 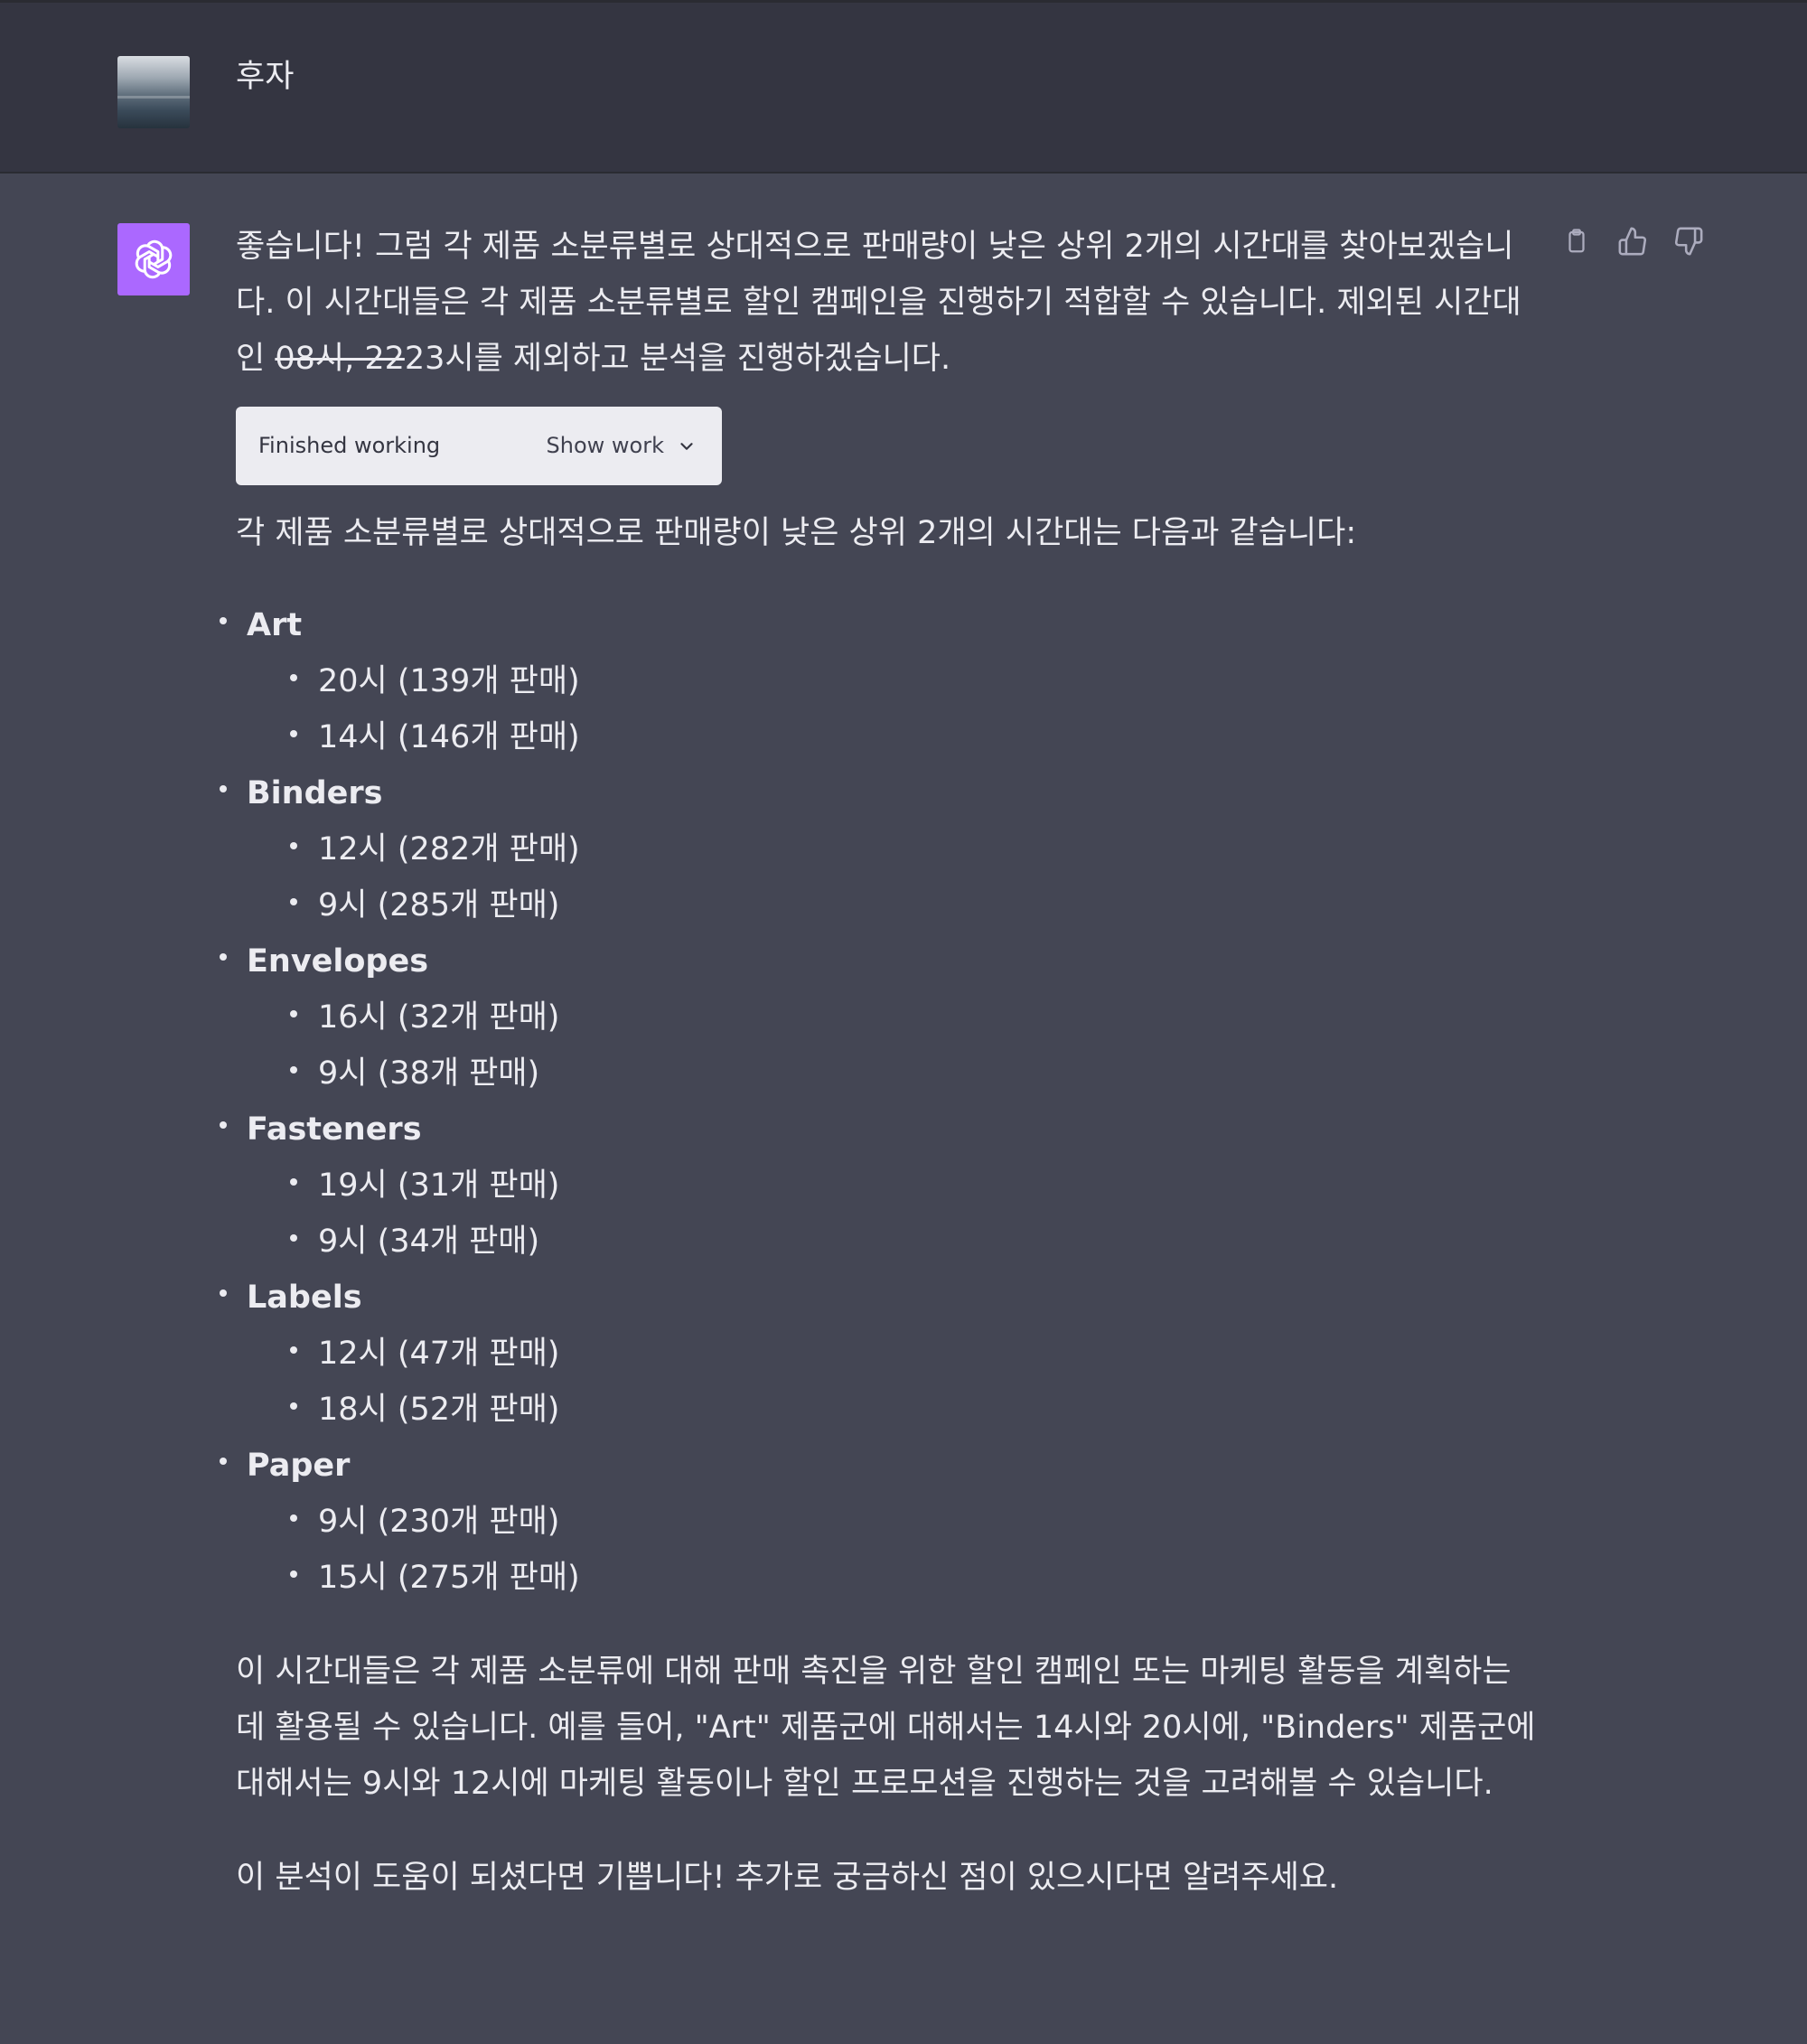 I want to click on list-item-fasteners: Fasteners 19시 (31개 판매) 9시 (34개 판매), so click(x=878, y=1186).